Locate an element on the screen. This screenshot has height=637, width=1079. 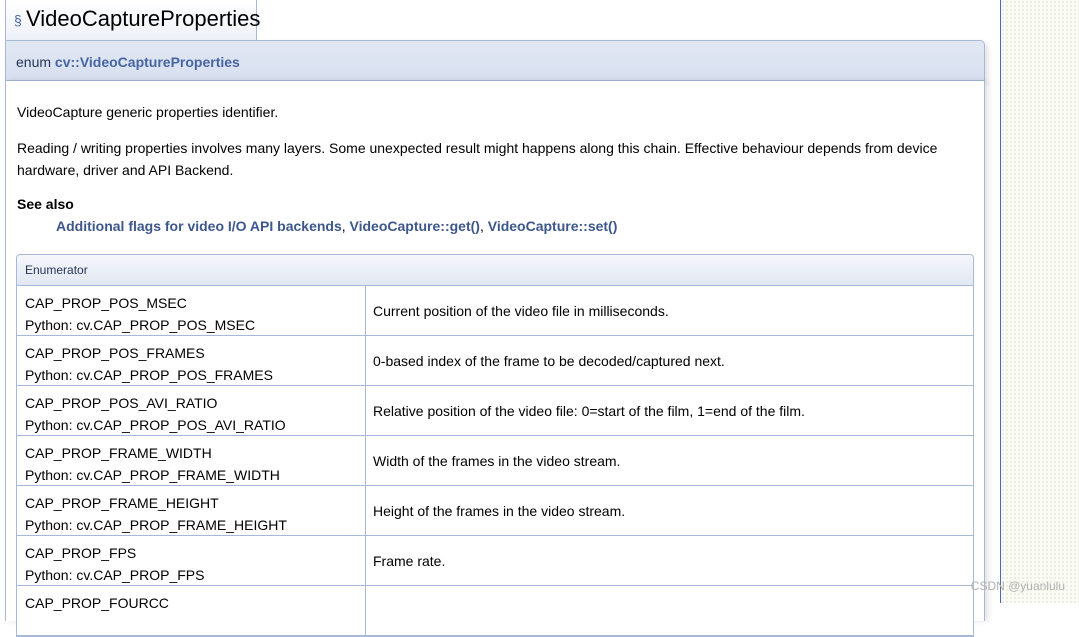
link-videocapture-get: VideoCapture::get() is located at coordinates (415, 226).